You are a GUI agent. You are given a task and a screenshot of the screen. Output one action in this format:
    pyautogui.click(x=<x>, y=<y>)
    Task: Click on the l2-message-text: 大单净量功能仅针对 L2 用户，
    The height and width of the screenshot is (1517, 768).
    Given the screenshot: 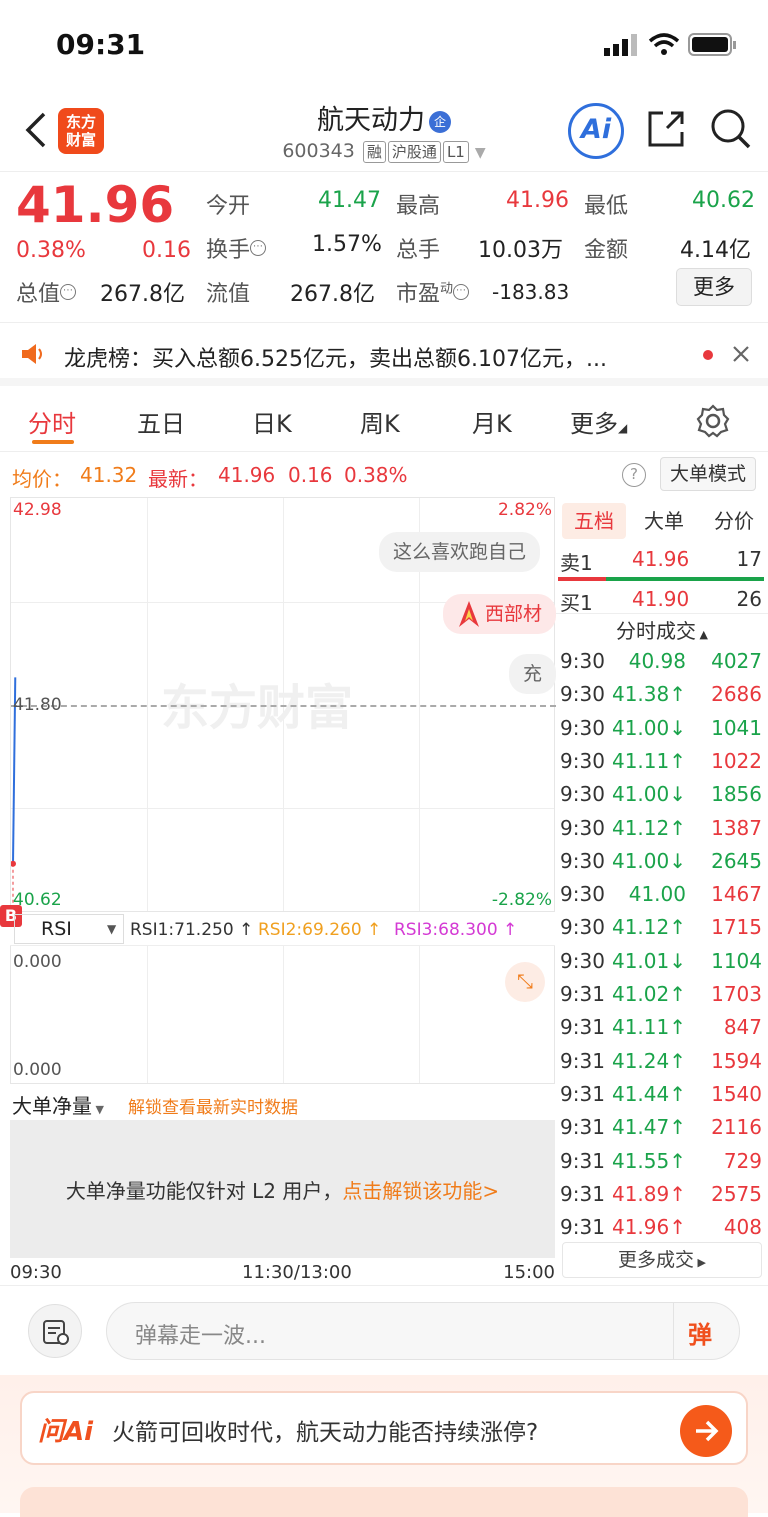 What is the action you would take?
    pyautogui.click(x=204, y=1191)
    